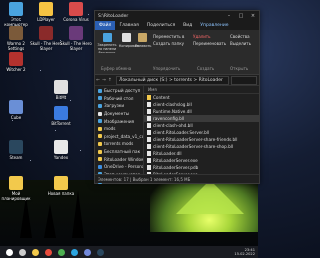 This screenshot has width=320, height=258. What do you see at coordinates (129, 252) in the screenshot?
I see `taskbar: 23:41 15.02.2022` at bounding box center [129, 252].